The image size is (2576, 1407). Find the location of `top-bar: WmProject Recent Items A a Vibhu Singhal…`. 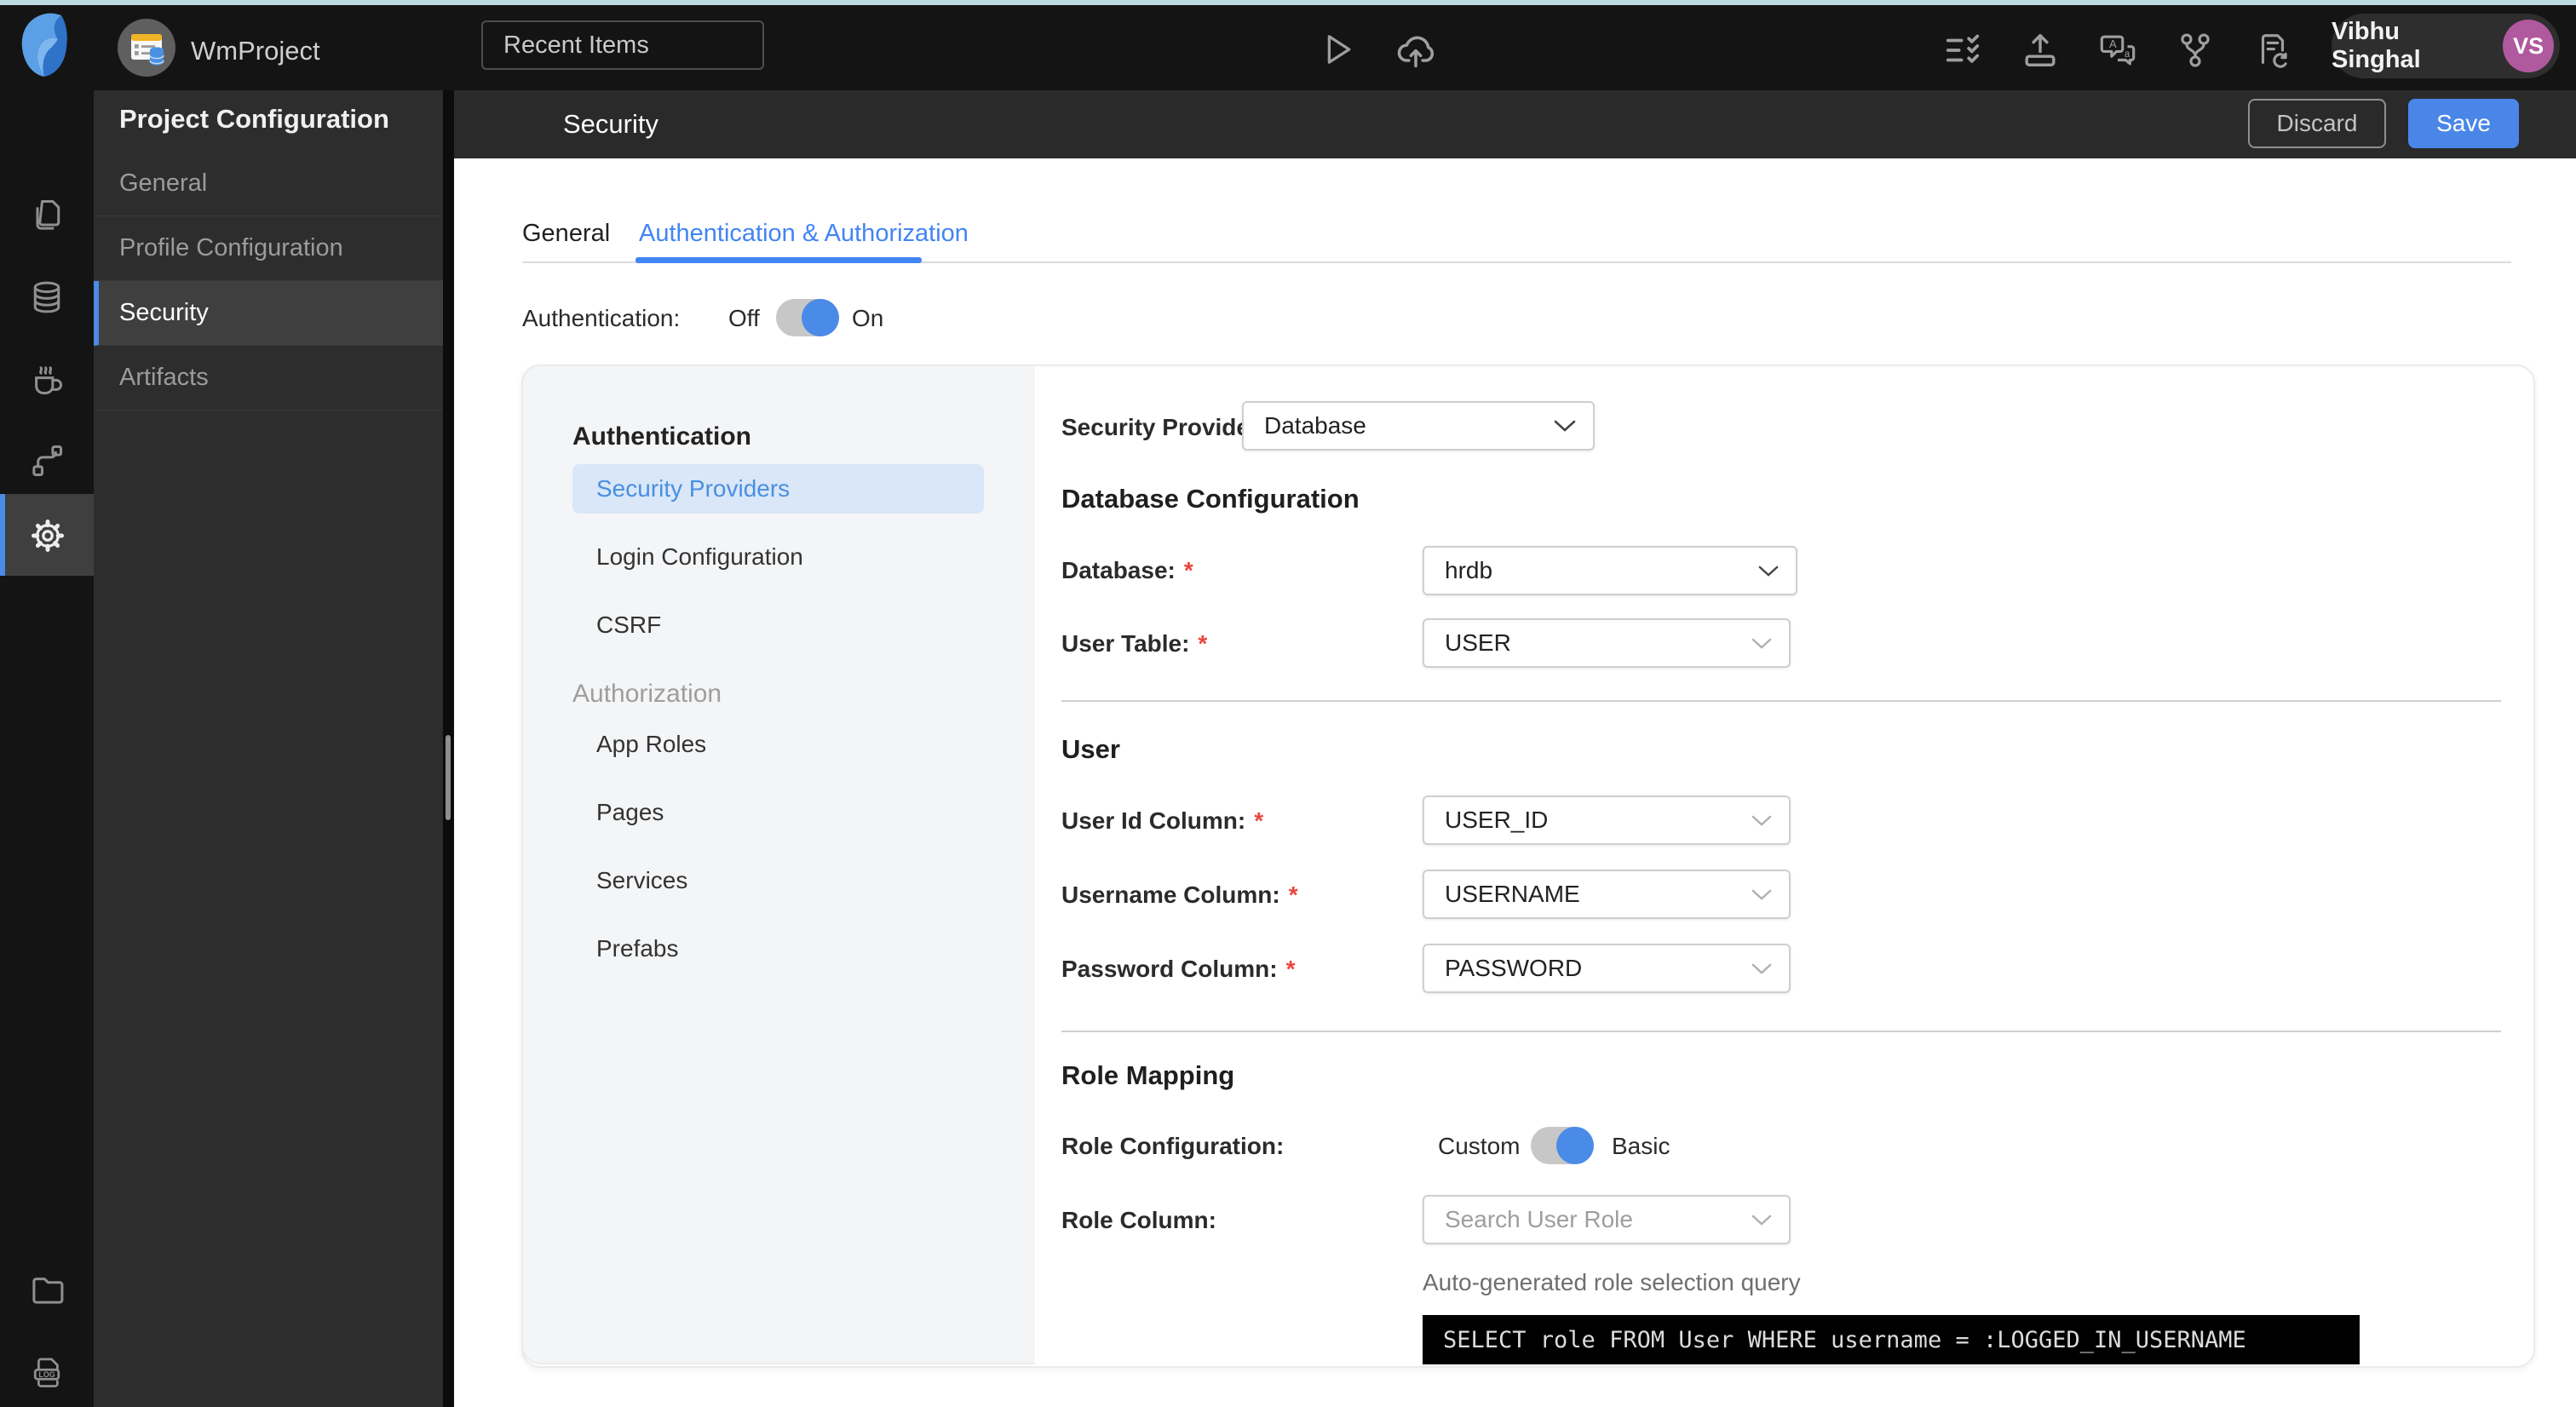

top-bar: WmProject Recent Items A a Vibhu Singhal… is located at coordinates (1288, 47).